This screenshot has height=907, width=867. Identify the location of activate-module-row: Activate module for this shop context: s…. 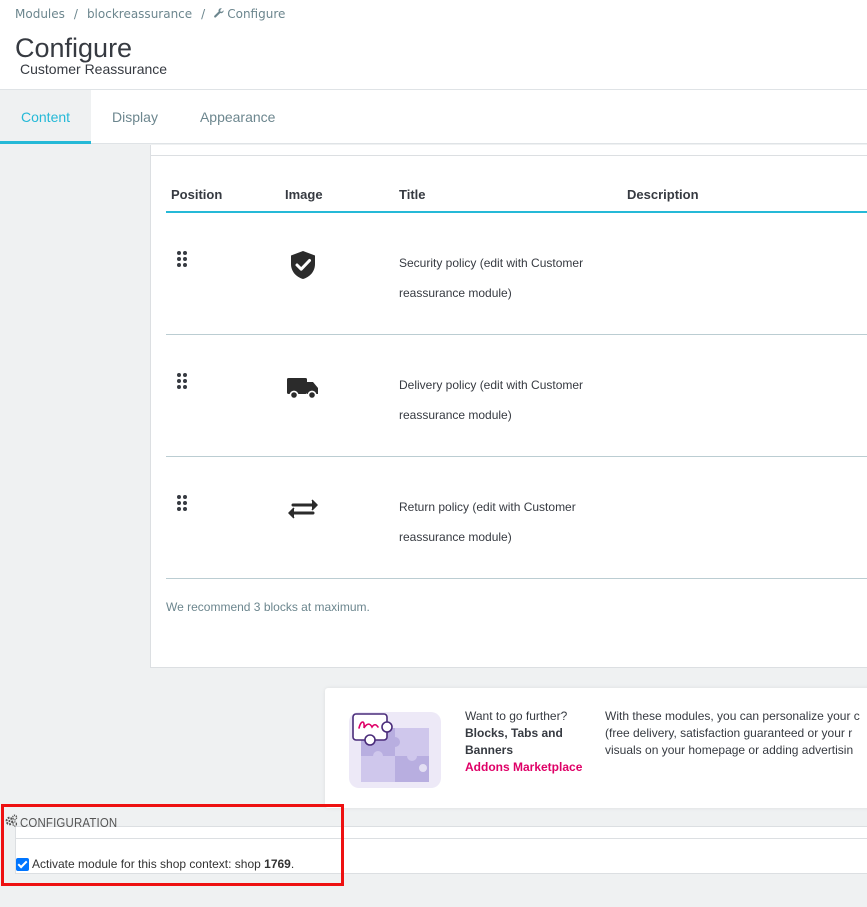
(155, 864).